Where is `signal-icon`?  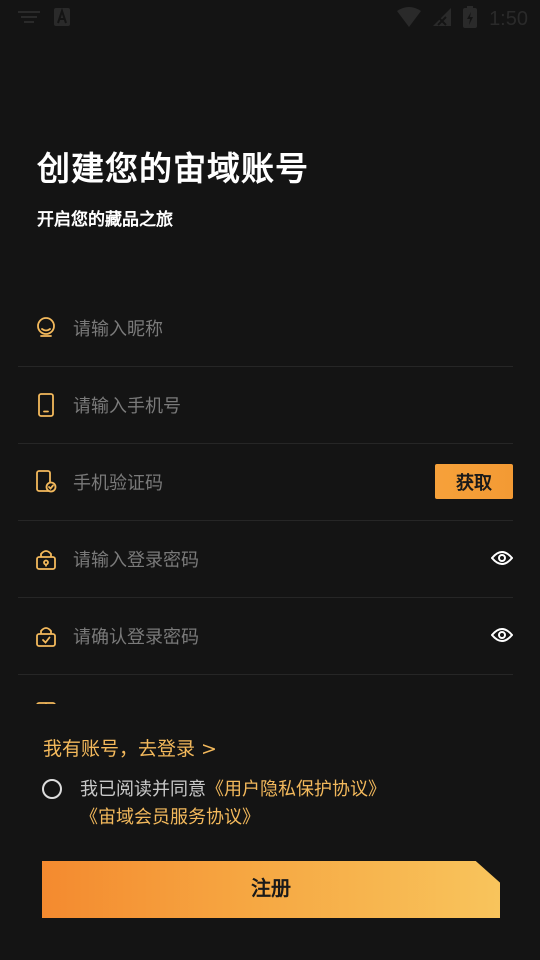 signal-icon is located at coordinates (442, 19).